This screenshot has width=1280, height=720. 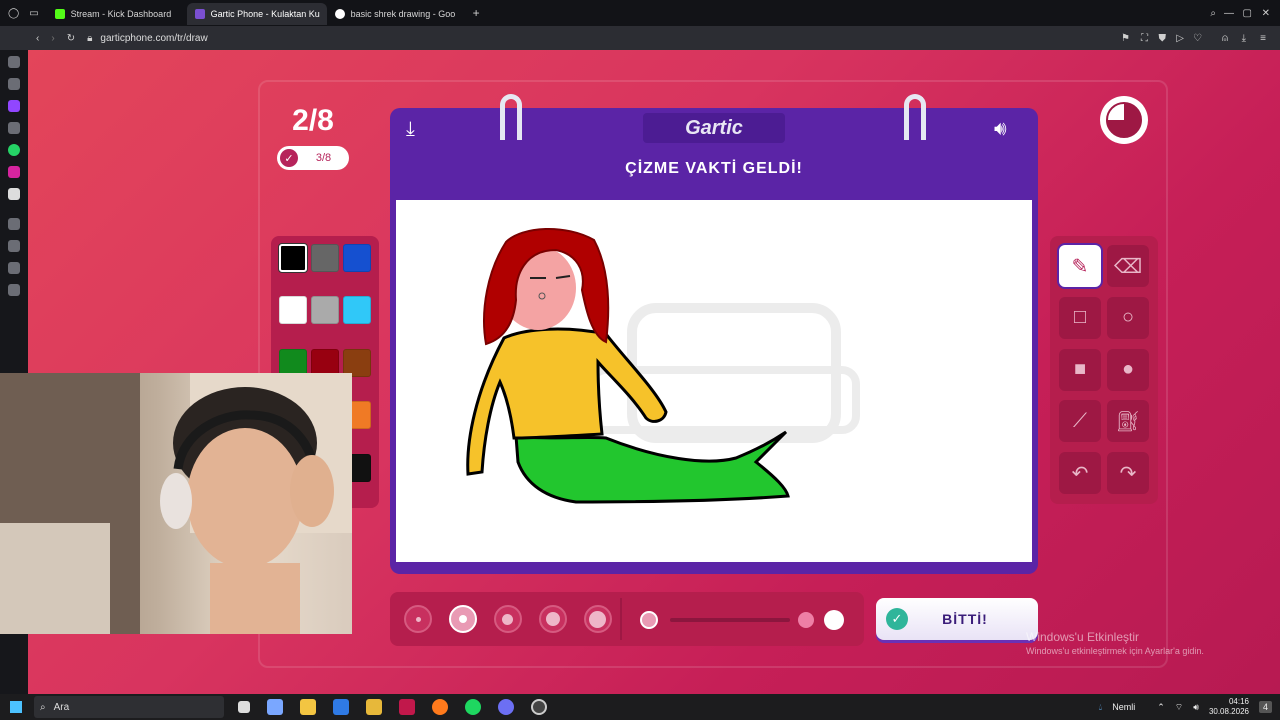 I want to click on task-view-icon, so click(x=244, y=707).